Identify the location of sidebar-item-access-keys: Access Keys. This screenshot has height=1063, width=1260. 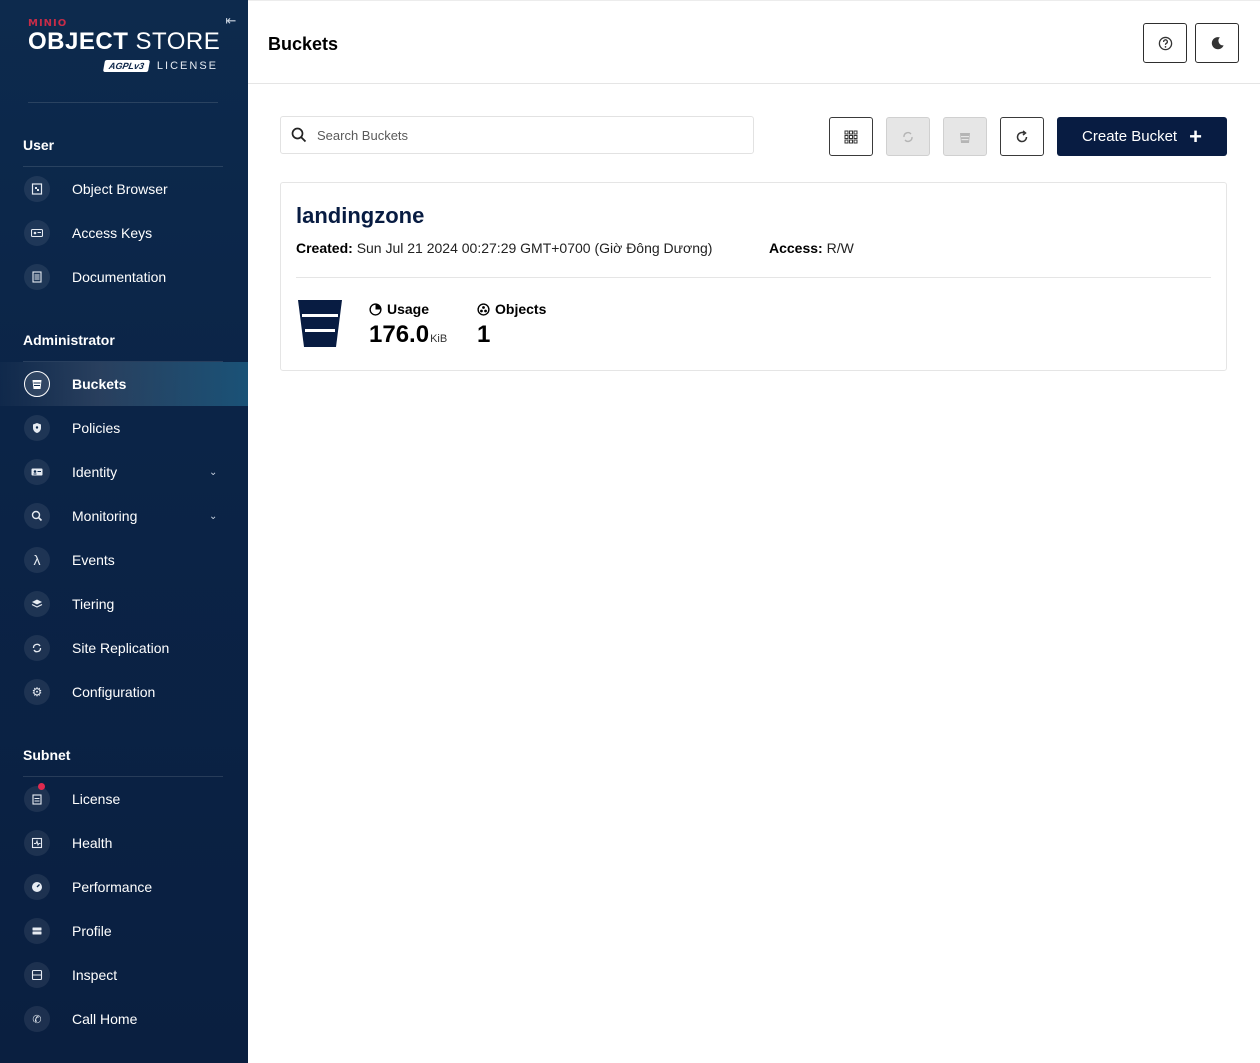
(124, 233).